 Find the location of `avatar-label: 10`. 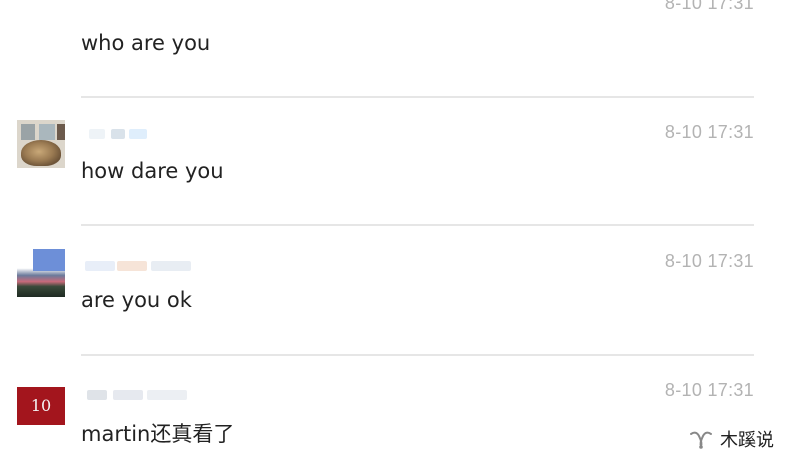

avatar-label: 10 is located at coordinates (41, 405).